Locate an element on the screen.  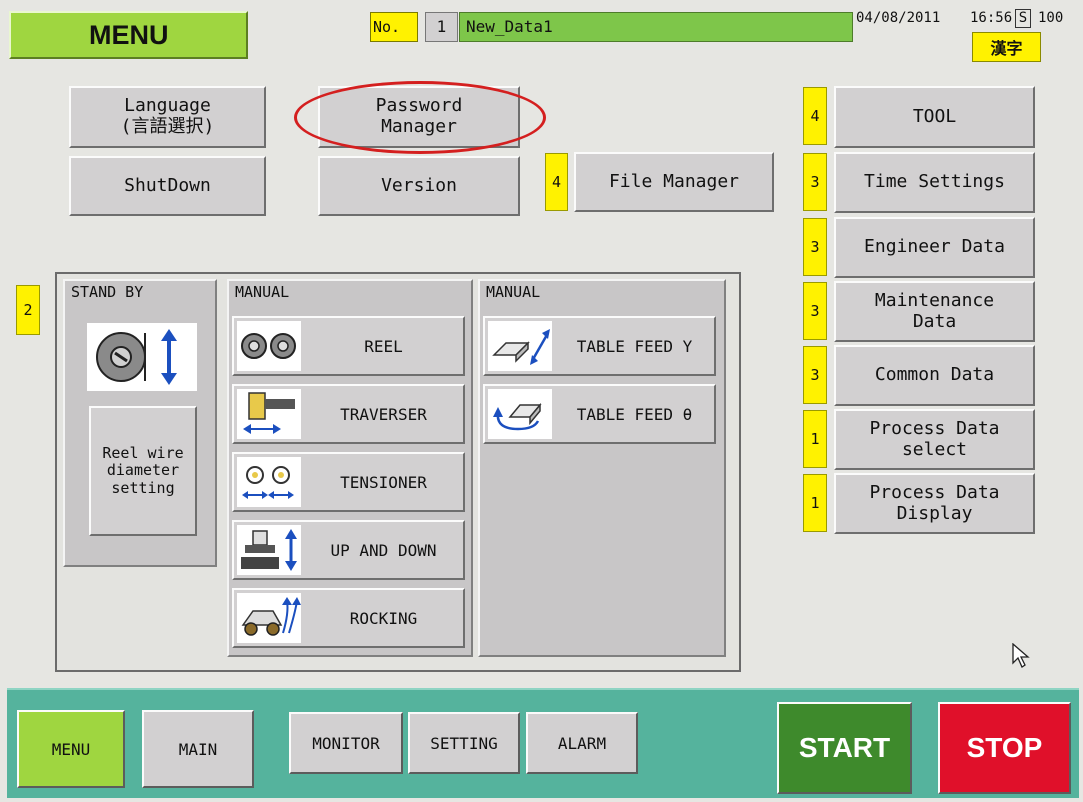
stop-button: STOP is located at coordinates (1004, 748).